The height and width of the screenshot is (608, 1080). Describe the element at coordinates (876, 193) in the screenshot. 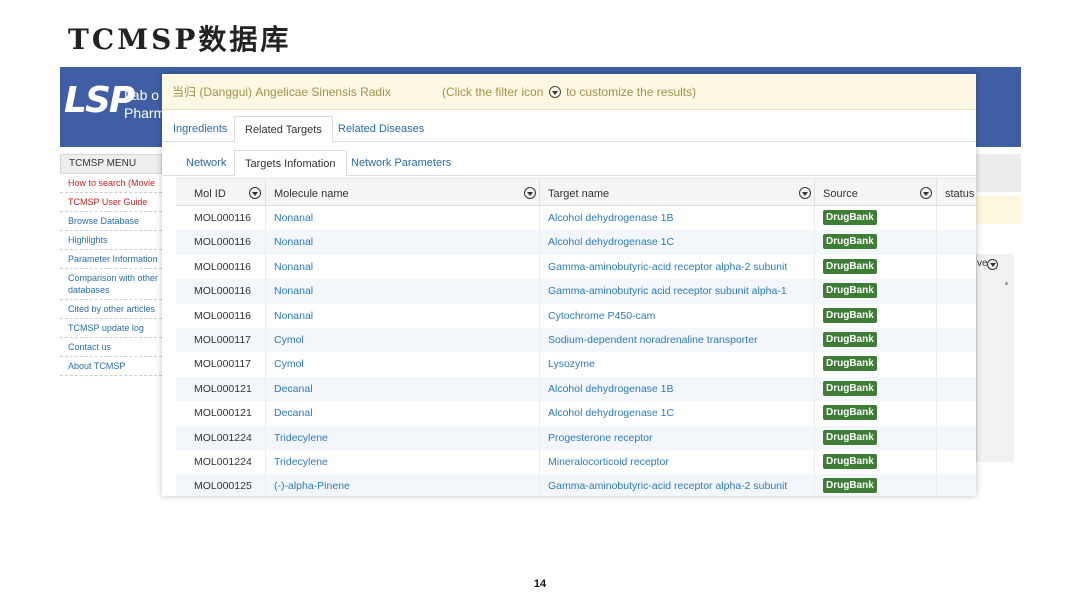

I see `column-header-source: Source` at that location.